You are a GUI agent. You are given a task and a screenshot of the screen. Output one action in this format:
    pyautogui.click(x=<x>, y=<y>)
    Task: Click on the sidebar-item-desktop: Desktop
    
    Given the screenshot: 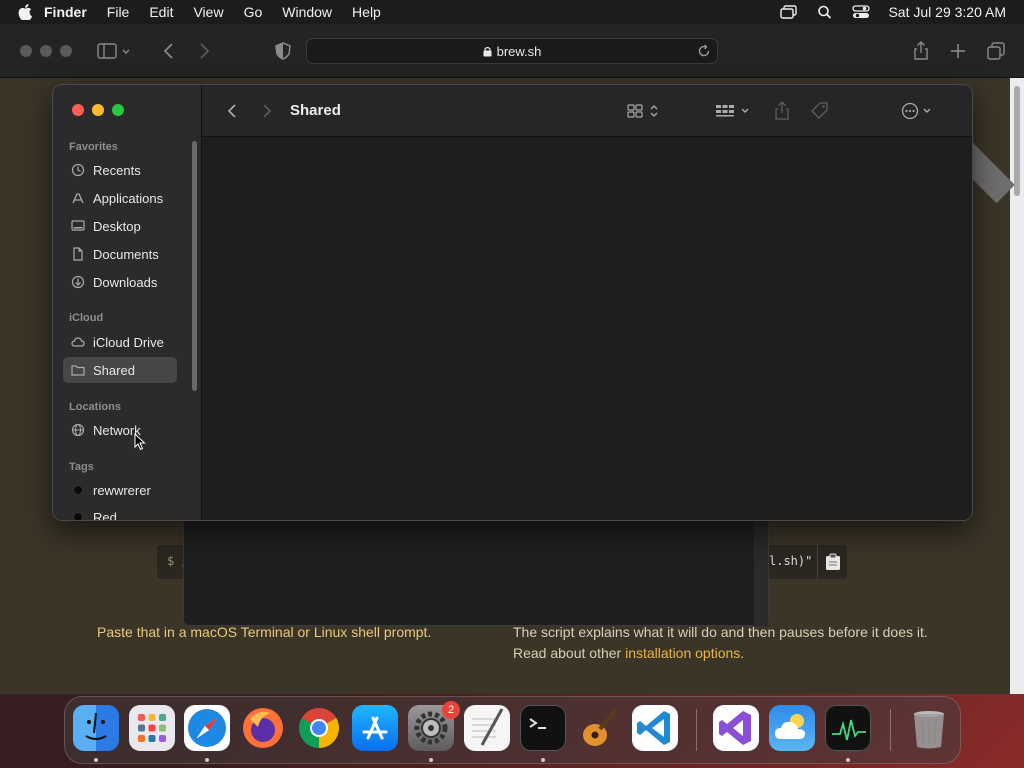 What is the action you would take?
    pyautogui.click(x=120, y=226)
    